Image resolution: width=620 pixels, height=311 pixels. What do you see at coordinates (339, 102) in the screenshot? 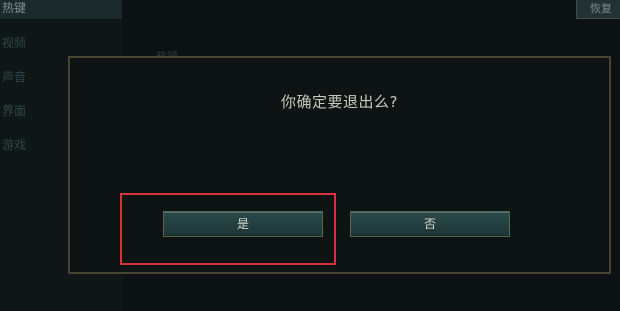
I see `dialog-message: 你确定要退出么?` at bounding box center [339, 102].